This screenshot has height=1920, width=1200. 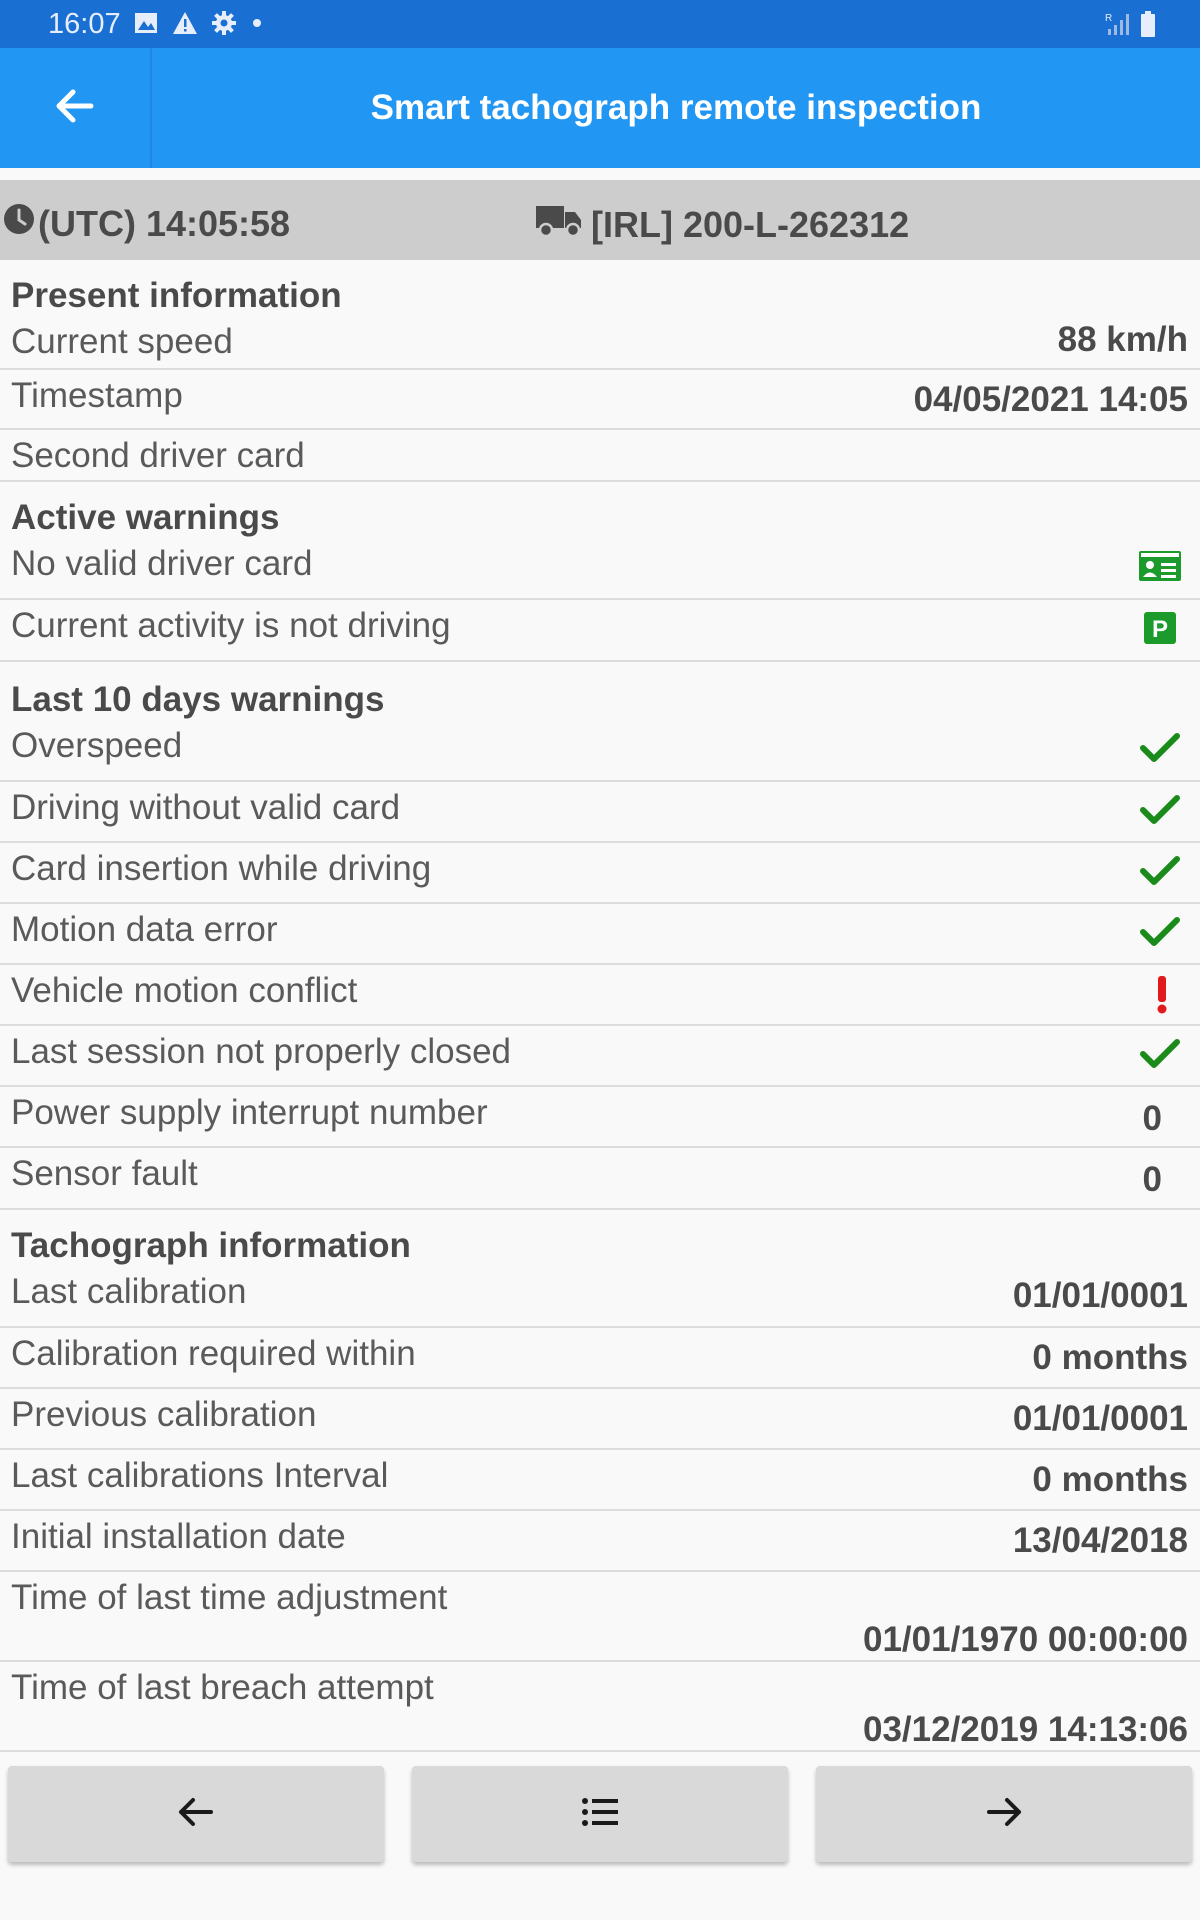 I want to click on row-last-calibration: Last calibration 01/01/0001, so click(x=600, y=1297).